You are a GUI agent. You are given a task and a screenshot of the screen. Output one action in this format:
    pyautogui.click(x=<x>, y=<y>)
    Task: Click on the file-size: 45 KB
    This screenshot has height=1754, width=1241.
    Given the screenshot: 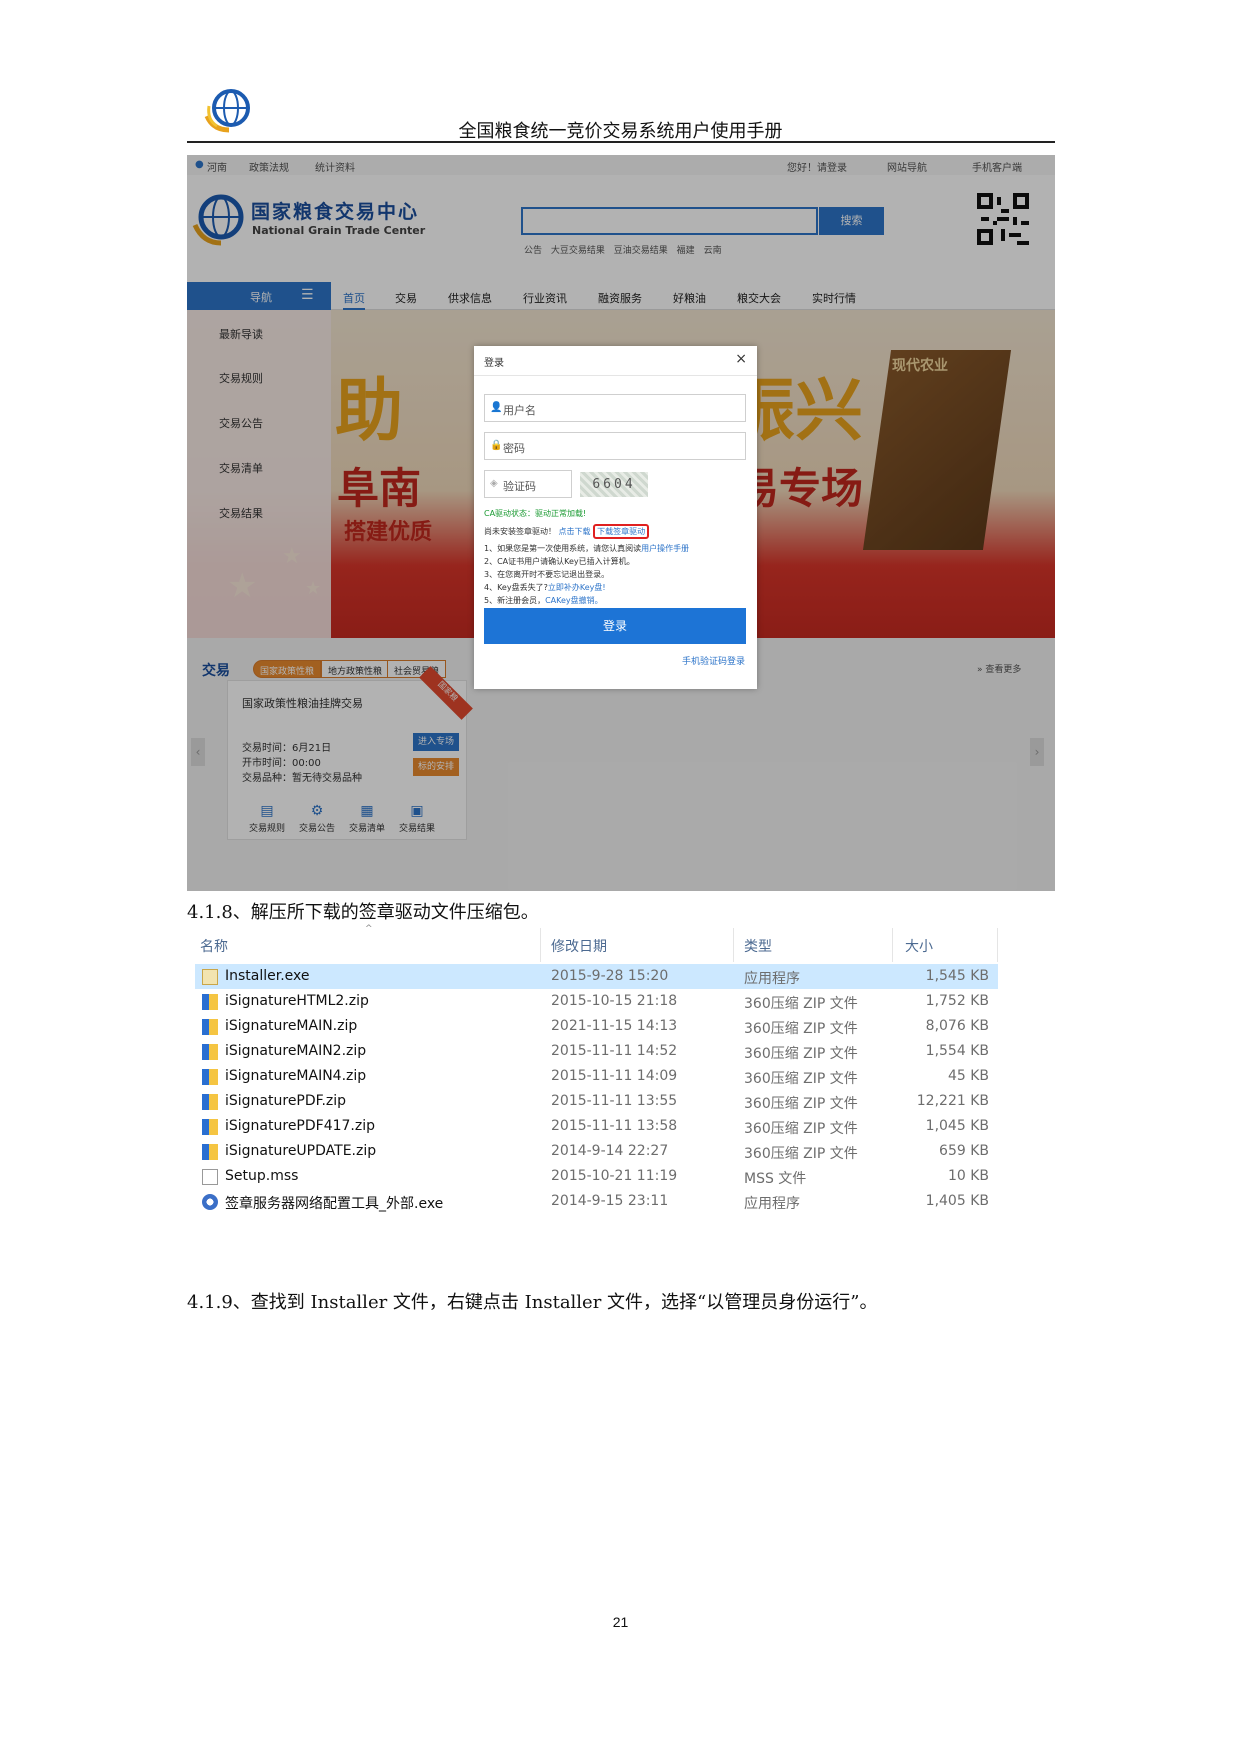 What is the action you would take?
    pyautogui.click(x=968, y=1076)
    